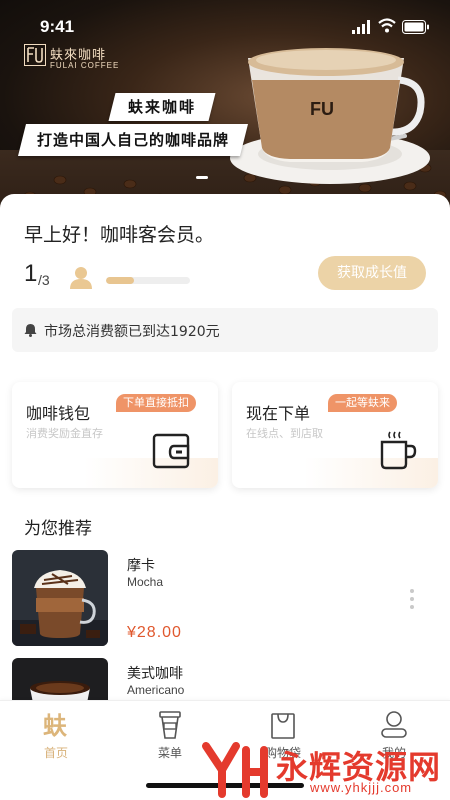 This screenshot has width=450, height=800. What do you see at coordinates (31, 273) in the screenshot?
I see `progress-current: 1` at bounding box center [31, 273].